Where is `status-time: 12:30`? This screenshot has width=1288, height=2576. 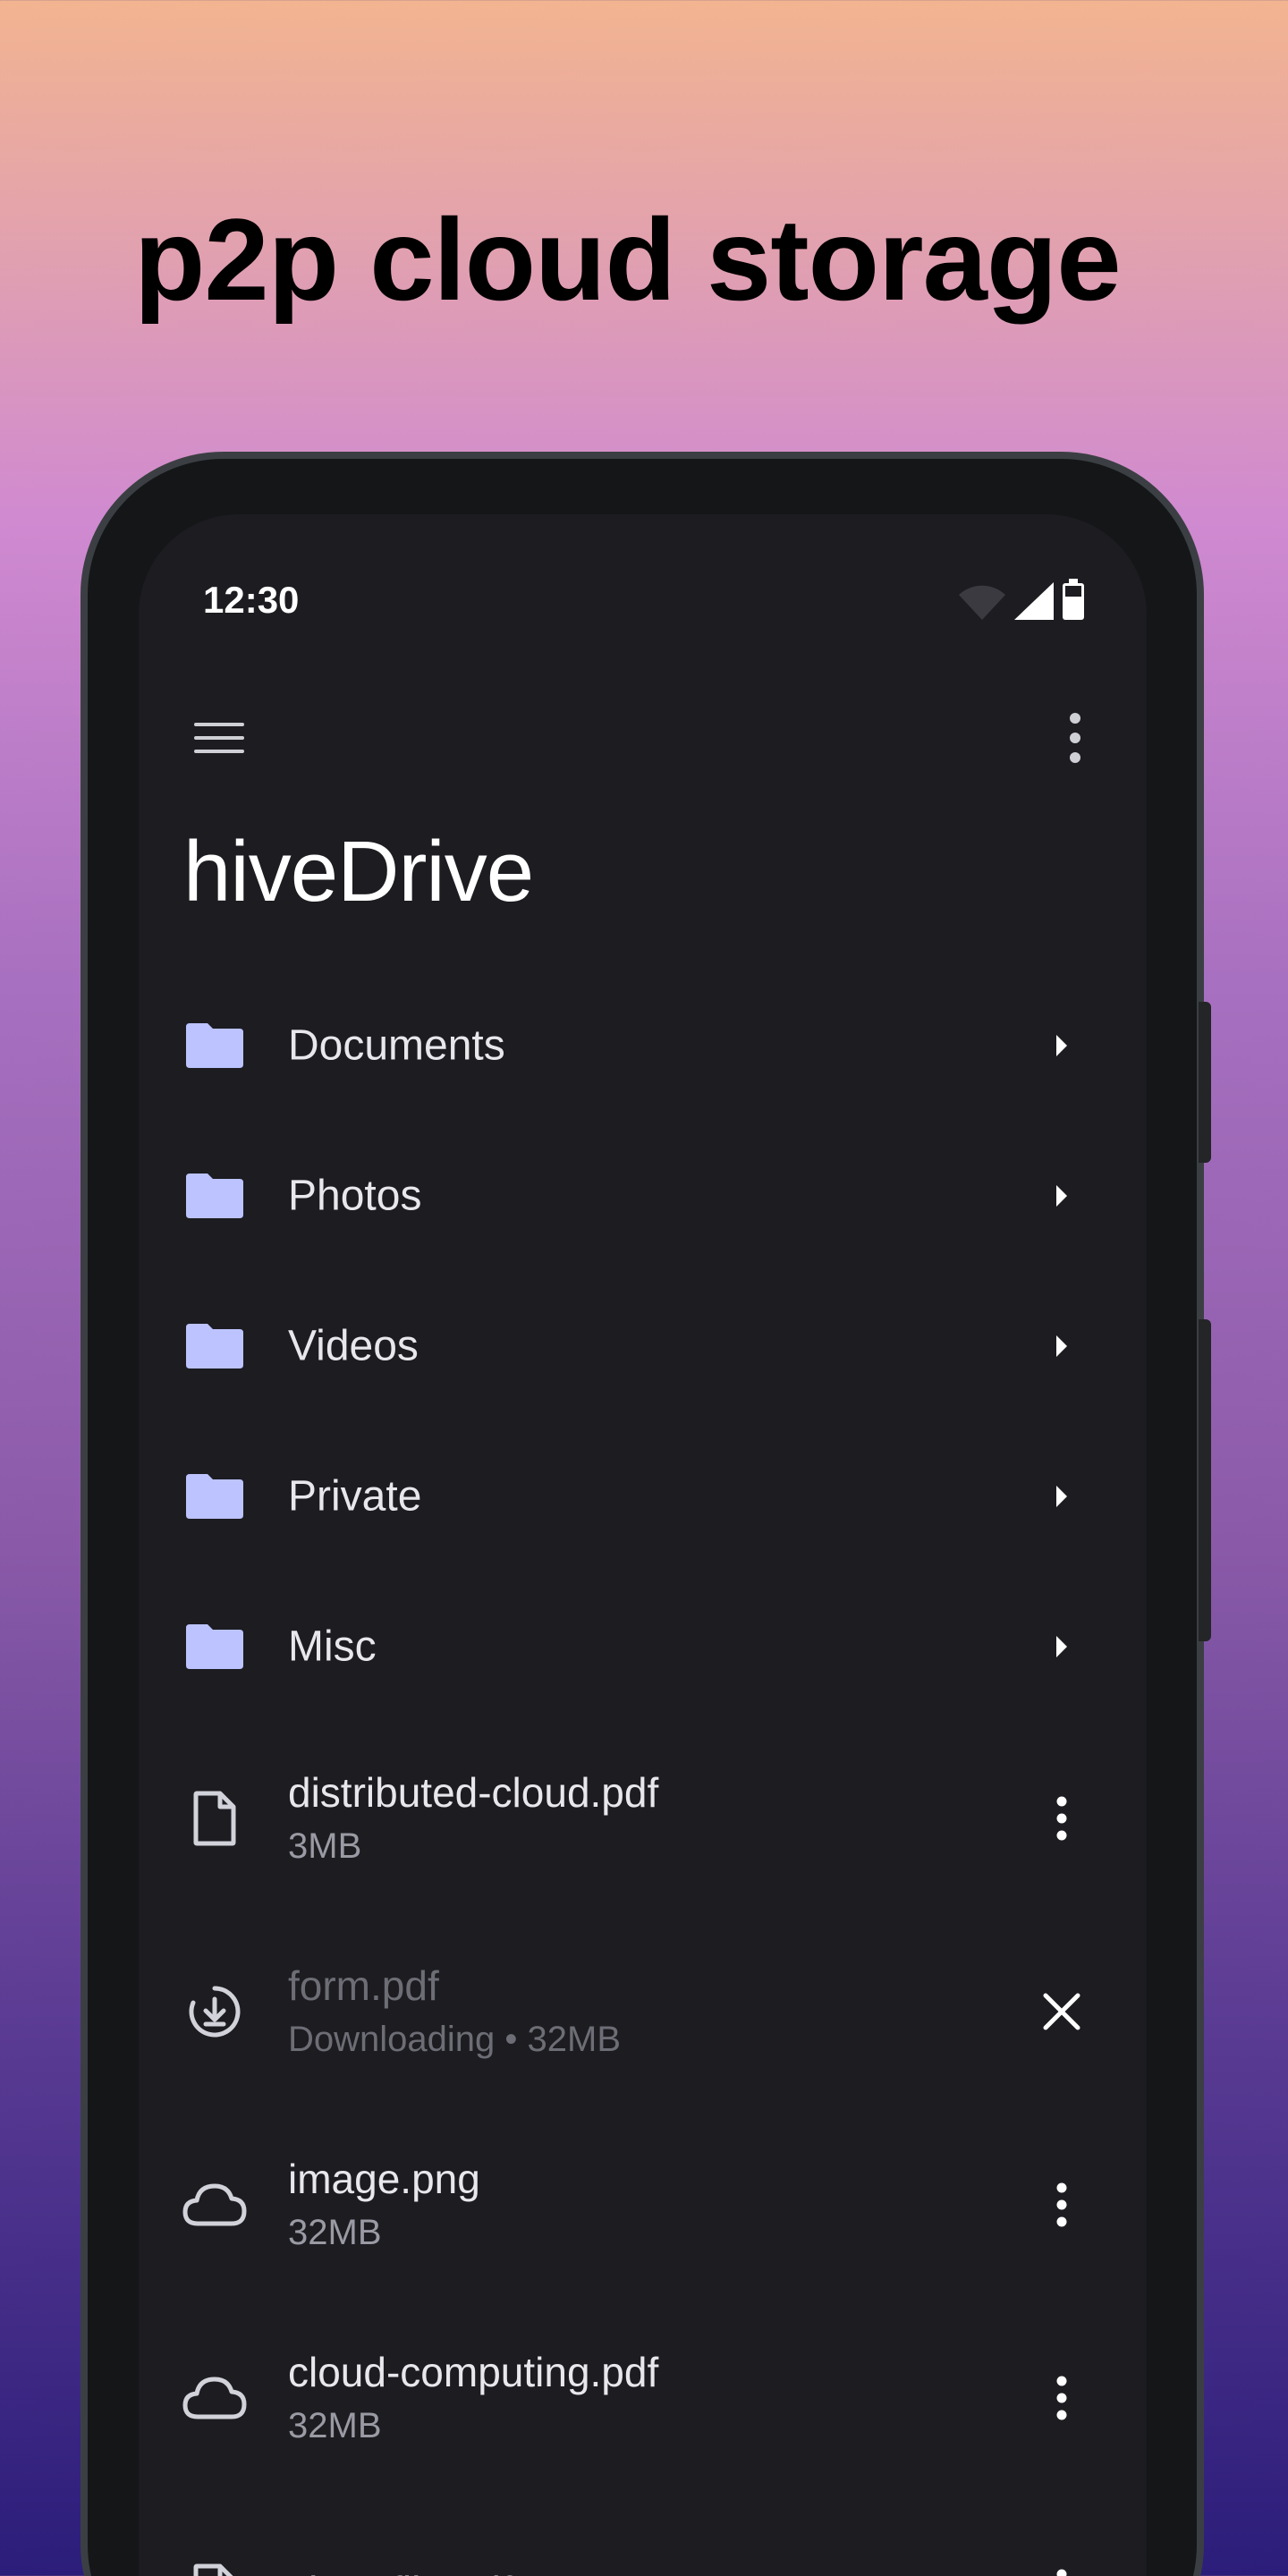 status-time: 12:30 is located at coordinates (251, 600).